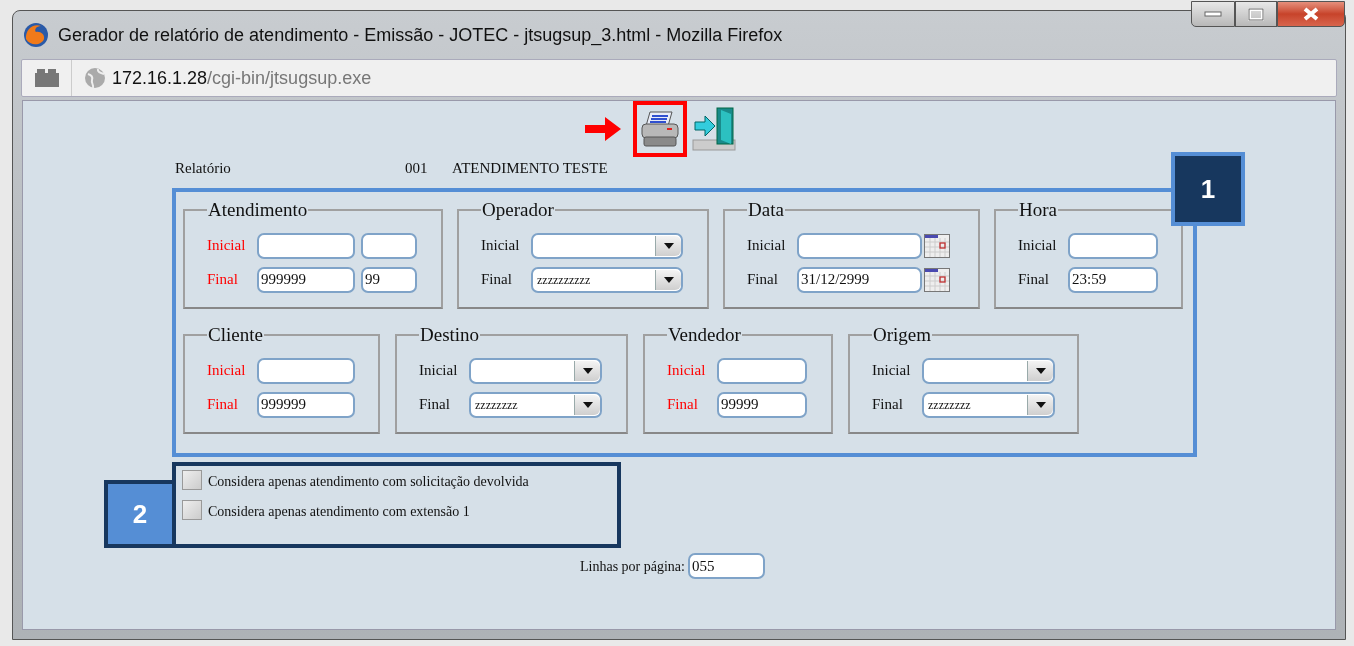 Image resolution: width=1354 pixels, height=646 pixels. Describe the element at coordinates (258, 210) in the screenshot. I see `group-title: Atendimento` at that location.